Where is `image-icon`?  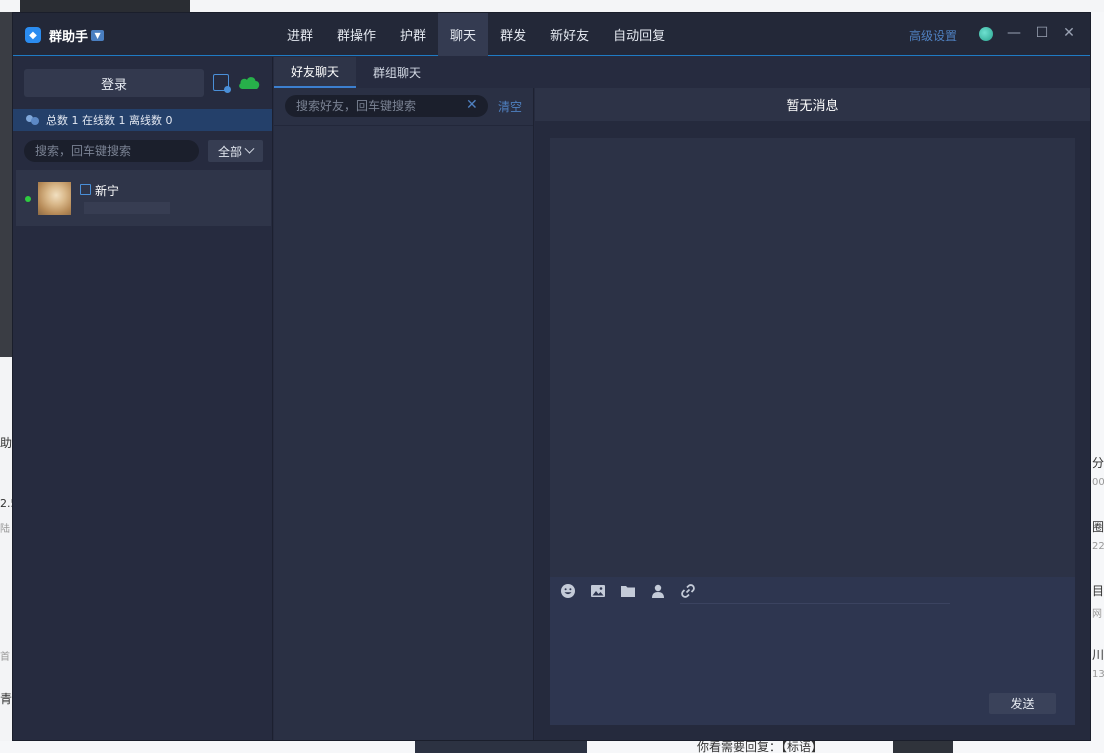 image-icon is located at coordinates (598, 591).